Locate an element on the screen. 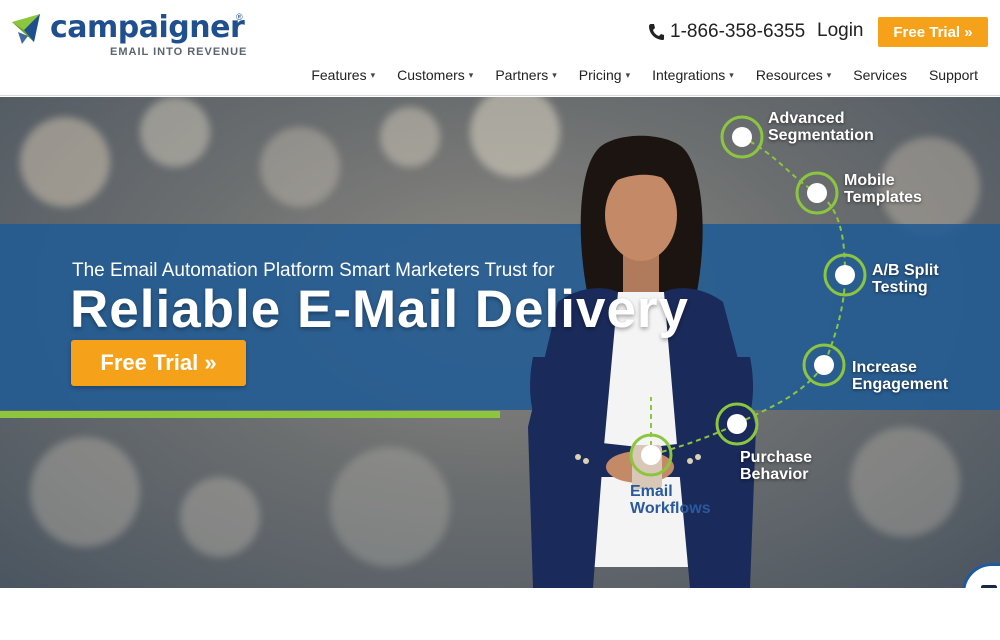 Image resolution: width=1000 pixels, height=640 pixels. nav-item-label: Services is located at coordinates (880, 75).